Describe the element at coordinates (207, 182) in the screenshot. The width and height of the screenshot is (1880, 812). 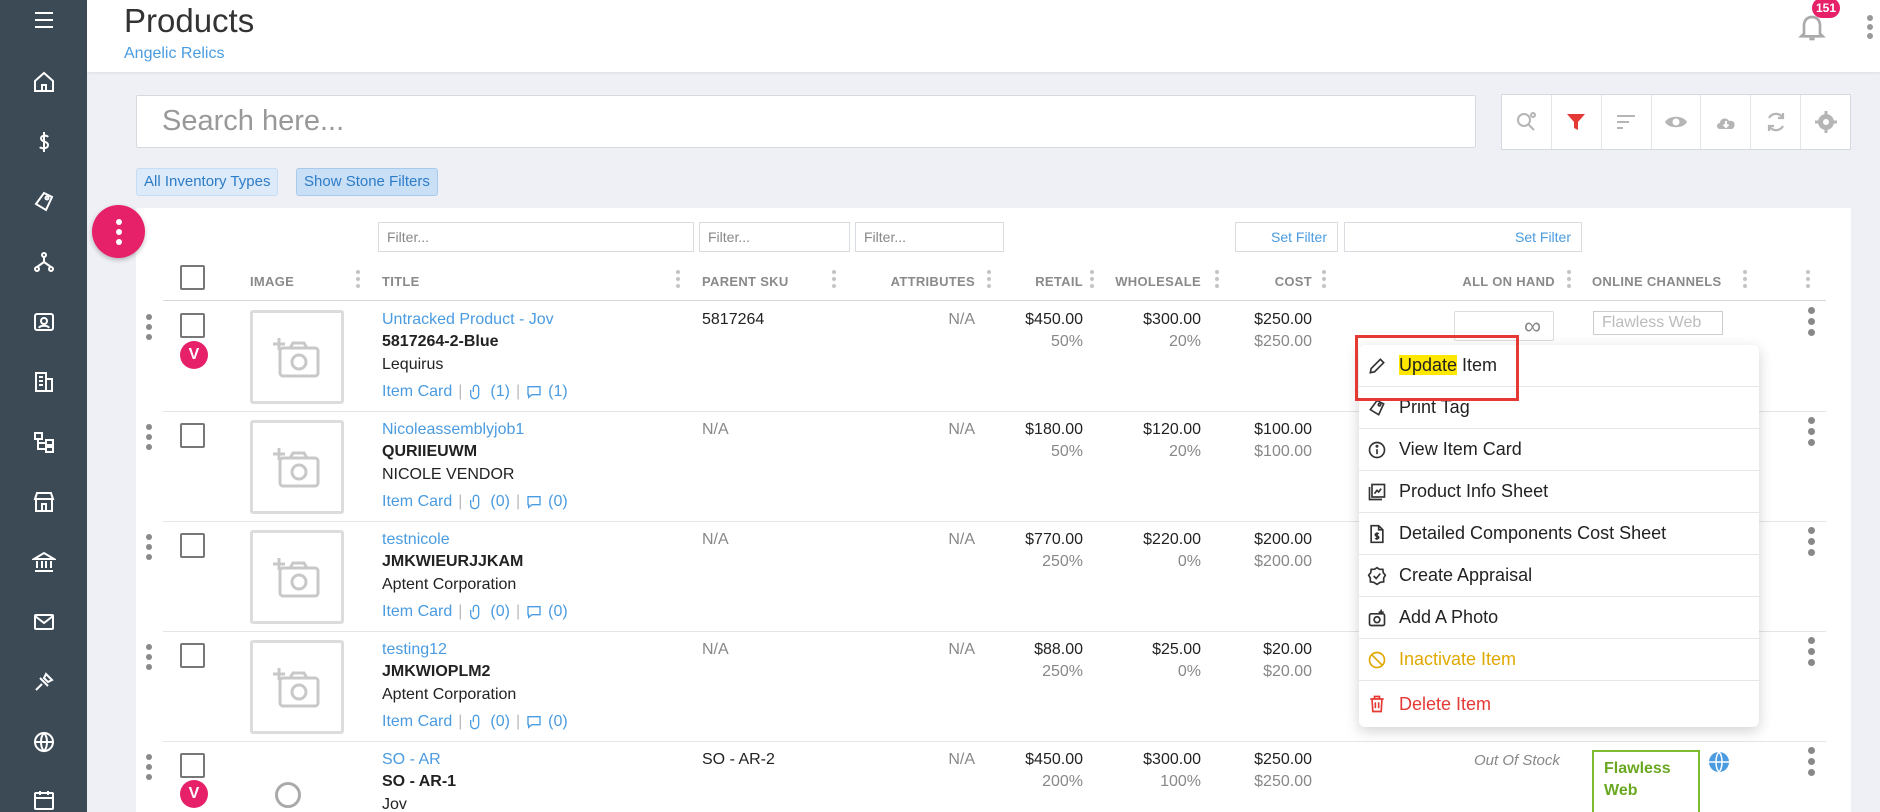
I see `all-inventory-types-chip: All Inventory Types` at that location.